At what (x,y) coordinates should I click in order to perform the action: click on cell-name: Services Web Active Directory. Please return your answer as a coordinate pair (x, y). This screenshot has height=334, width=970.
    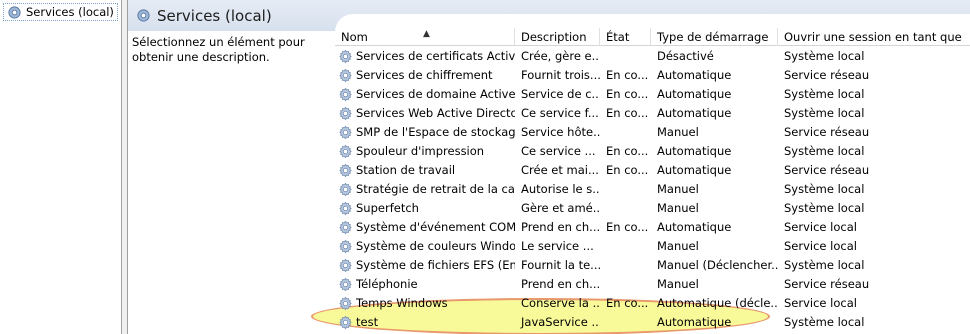
    Looking at the image, I should click on (425, 113).